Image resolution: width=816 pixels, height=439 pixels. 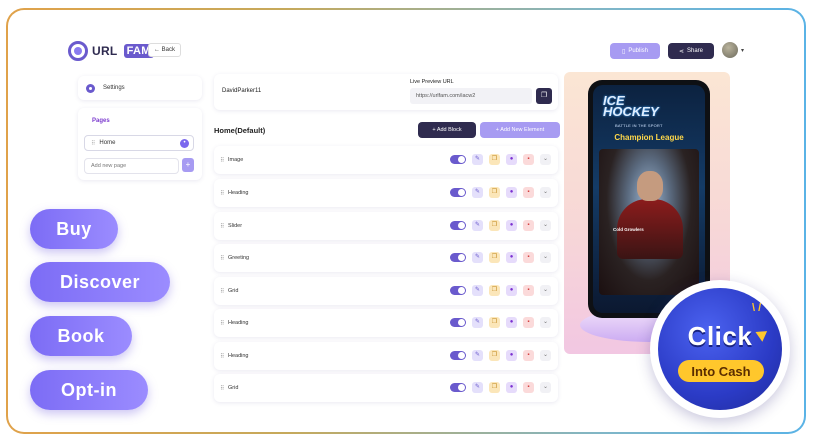 I want to click on publish-button: ▯ Publish, so click(x=635, y=51).